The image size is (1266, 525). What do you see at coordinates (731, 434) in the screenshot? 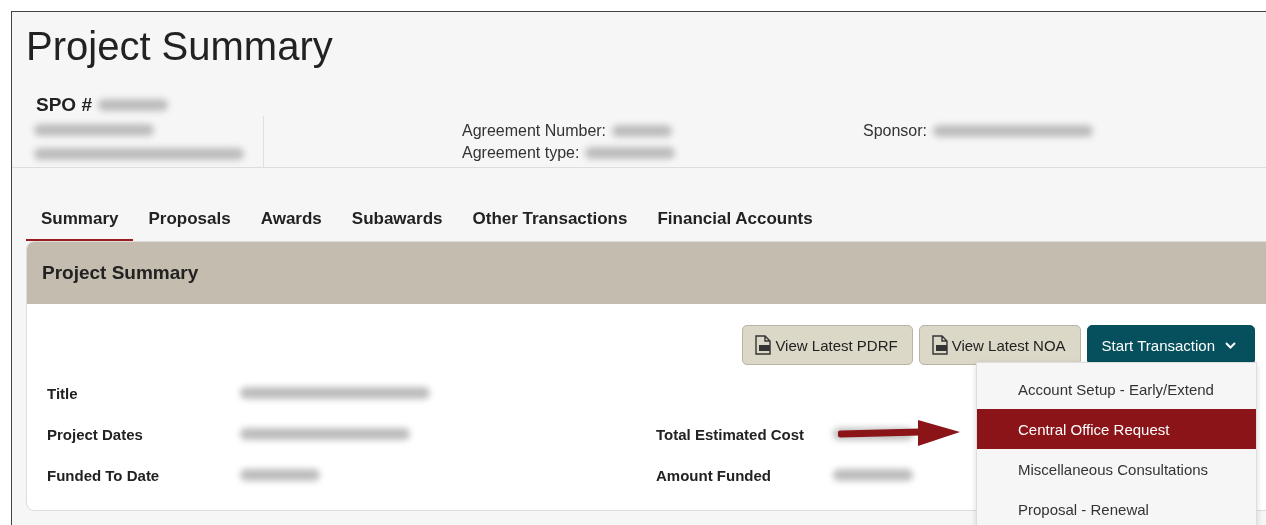
I see `field-label: Total Estimated Cost` at bounding box center [731, 434].